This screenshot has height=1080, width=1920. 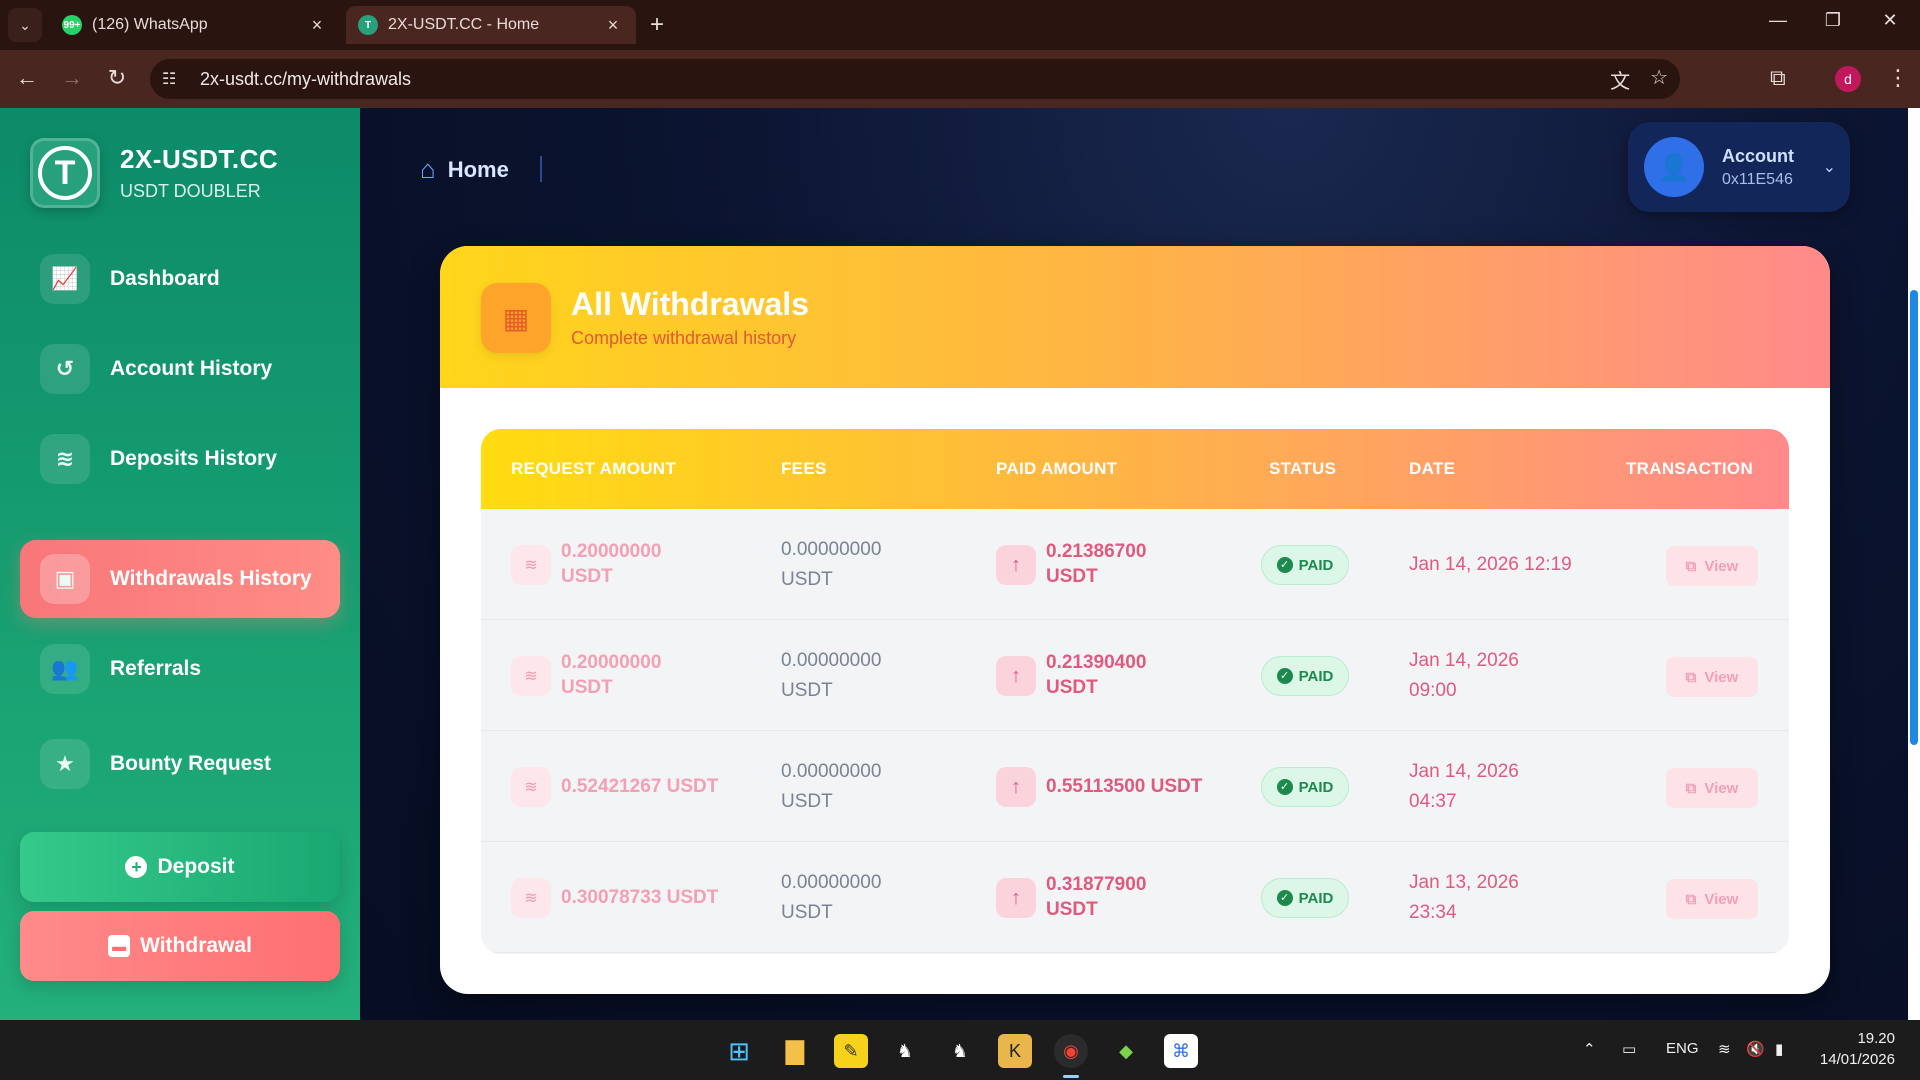 What do you see at coordinates (306, 78) in the screenshot?
I see `url-text: 2x-usdt.cc/my-withdrawals` at bounding box center [306, 78].